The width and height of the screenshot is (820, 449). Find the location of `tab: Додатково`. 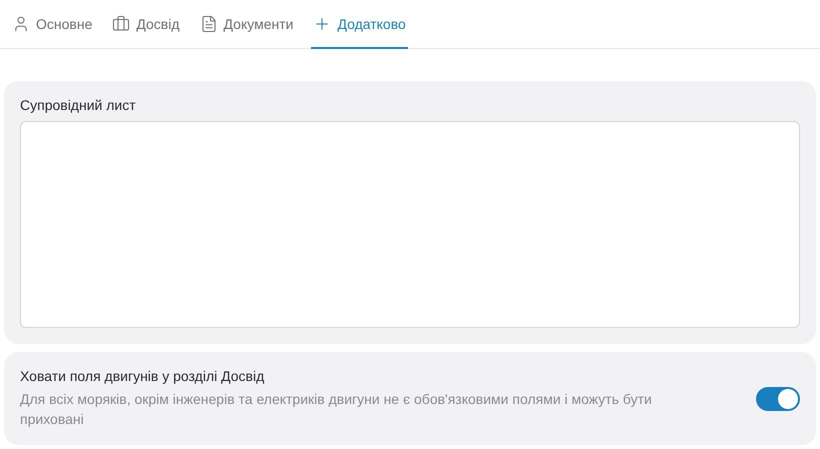

tab: Додатково is located at coordinates (359, 24).